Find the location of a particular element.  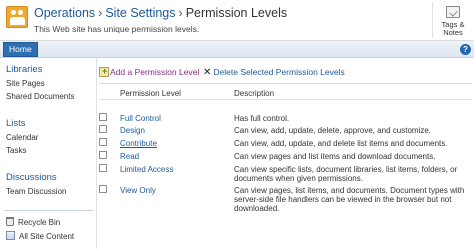

all-site-content-icon is located at coordinates (10, 235).